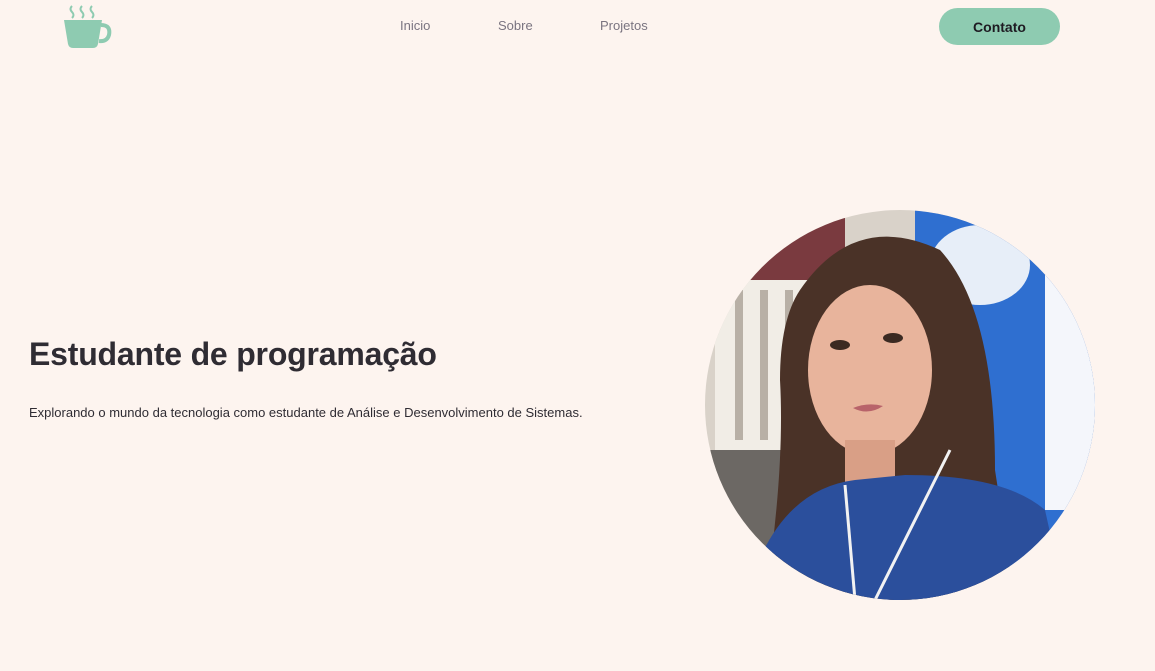 The width and height of the screenshot is (1155, 671). Describe the element at coordinates (233, 354) in the screenshot. I see `hero-title: Estudante de programação` at that location.